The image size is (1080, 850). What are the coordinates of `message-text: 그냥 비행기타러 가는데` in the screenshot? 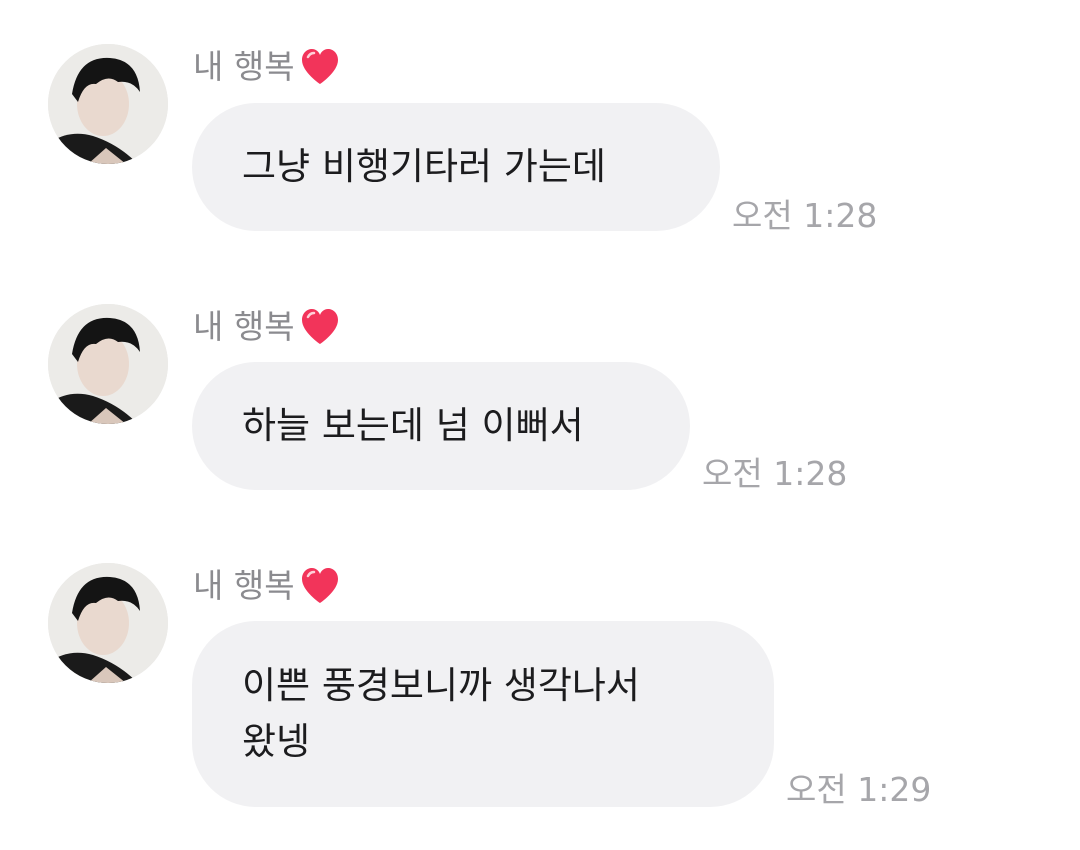 It's located at (424, 166).